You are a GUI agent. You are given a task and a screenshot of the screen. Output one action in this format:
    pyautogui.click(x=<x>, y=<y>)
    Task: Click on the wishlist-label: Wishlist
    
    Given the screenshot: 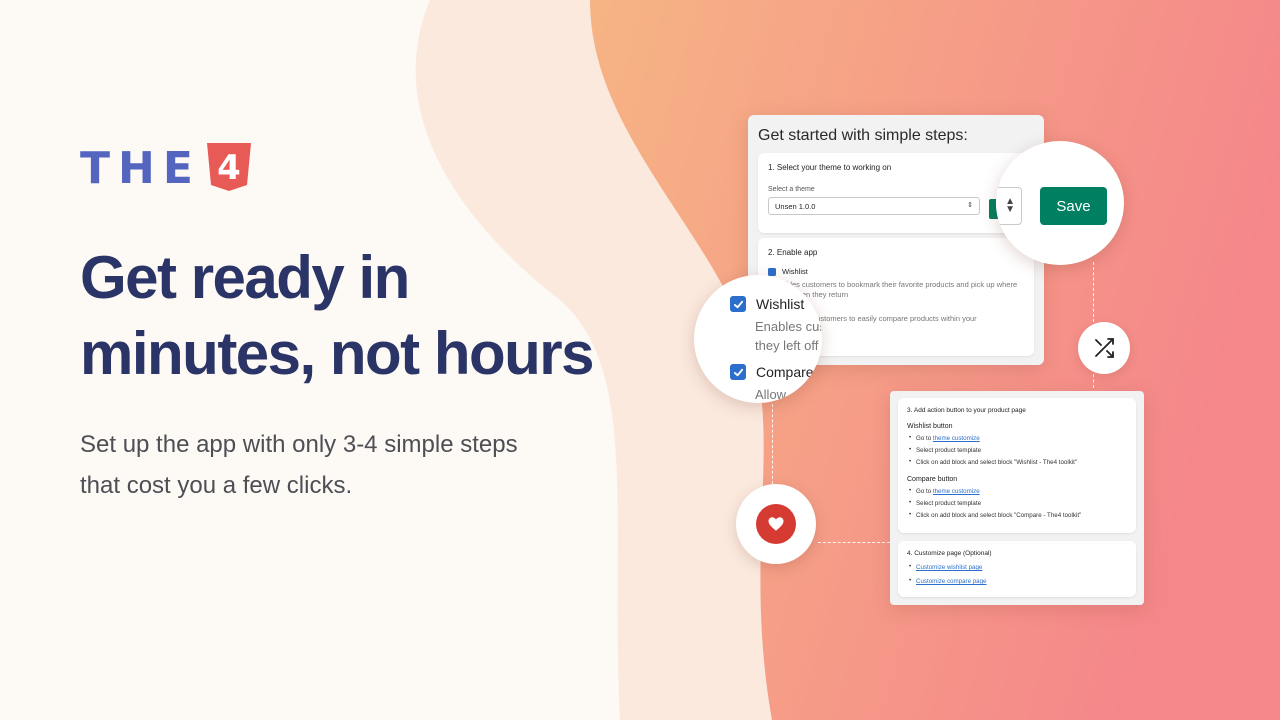 What is the action you would take?
    pyautogui.click(x=795, y=271)
    